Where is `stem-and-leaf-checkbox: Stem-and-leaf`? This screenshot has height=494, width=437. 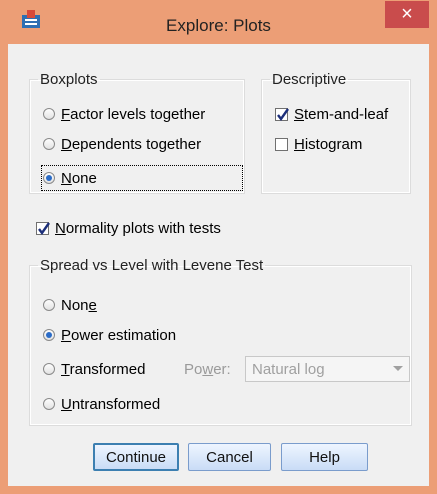
stem-and-leaf-checkbox: Stem-and-leaf is located at coordinates (331, 114).